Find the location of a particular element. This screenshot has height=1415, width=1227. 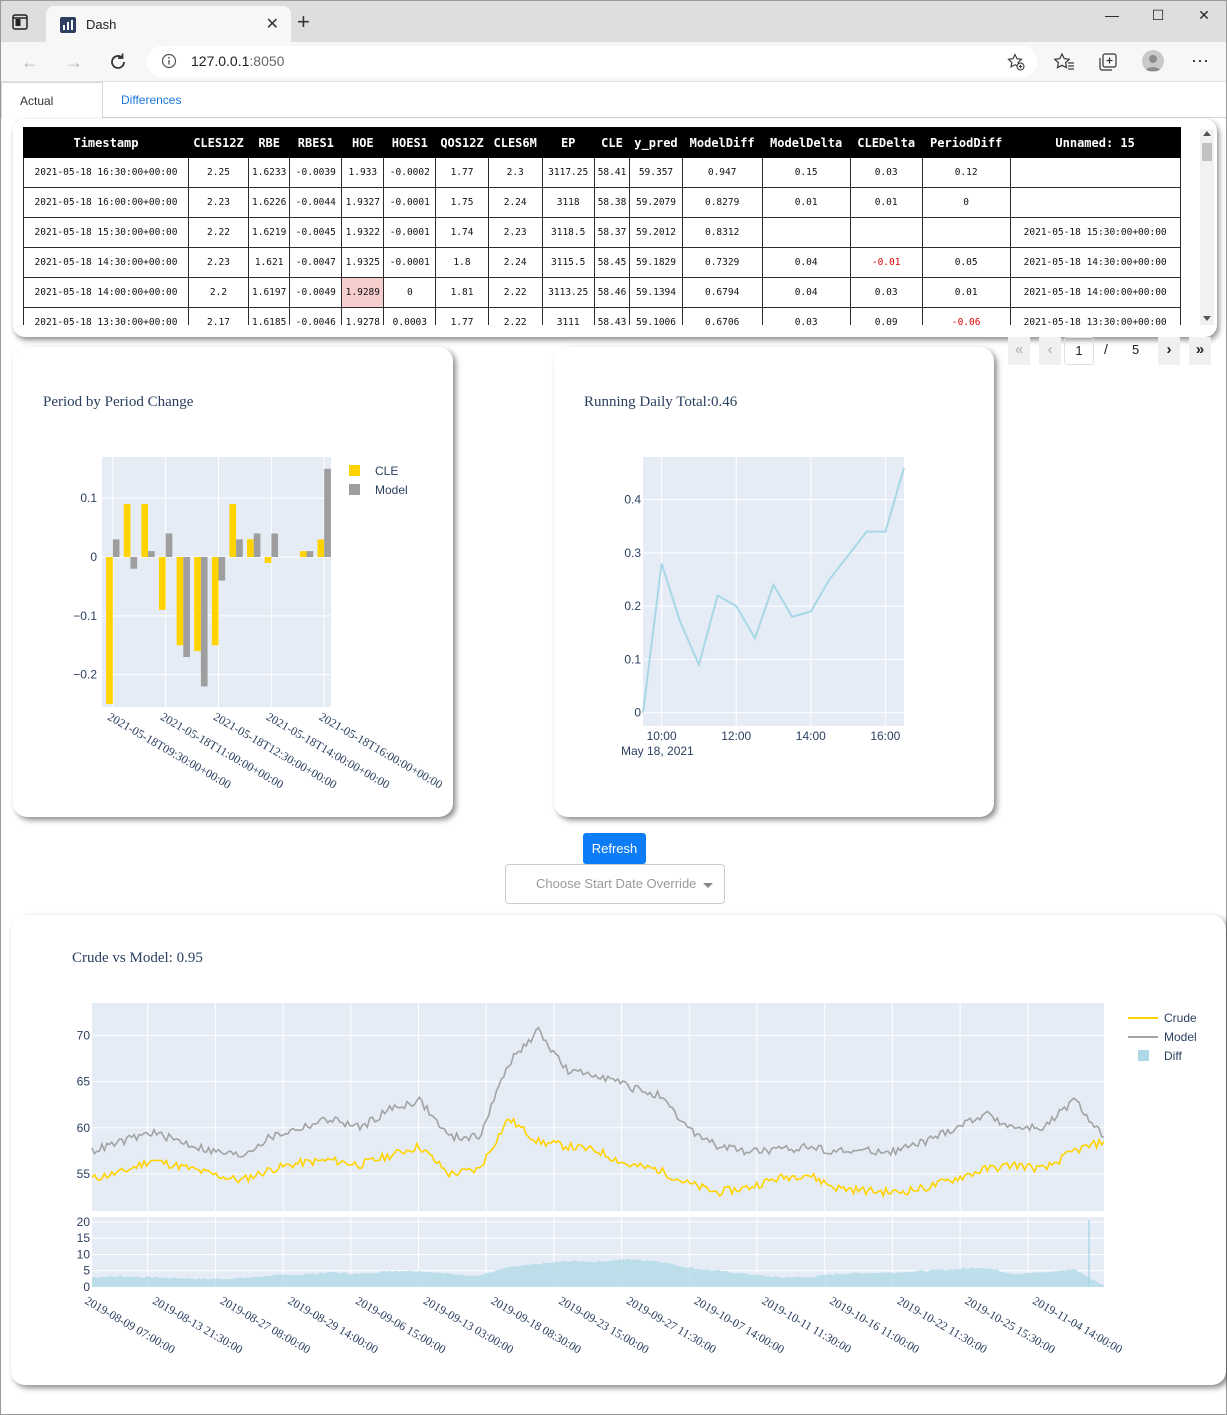

table-cell: 1.75 is located at coordinates (462, 202).